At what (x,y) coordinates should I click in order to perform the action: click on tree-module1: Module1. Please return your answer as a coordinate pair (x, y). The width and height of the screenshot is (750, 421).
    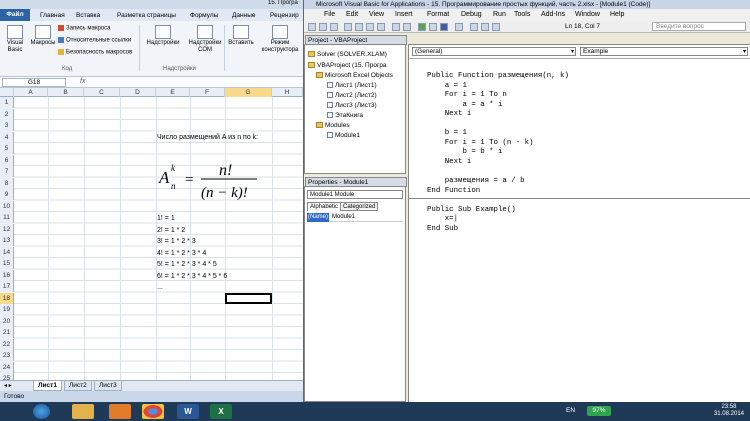
    Looking at the image, I should click on (343, 135).